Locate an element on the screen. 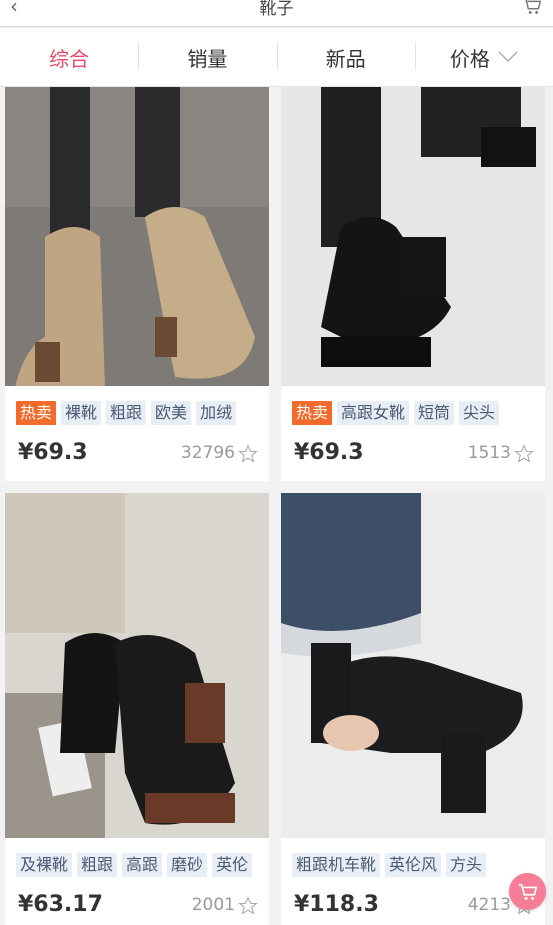 Image resolution: width=553 pixels, height=925 pixels. tag: 短筒 is located at coordinates (434, 413).